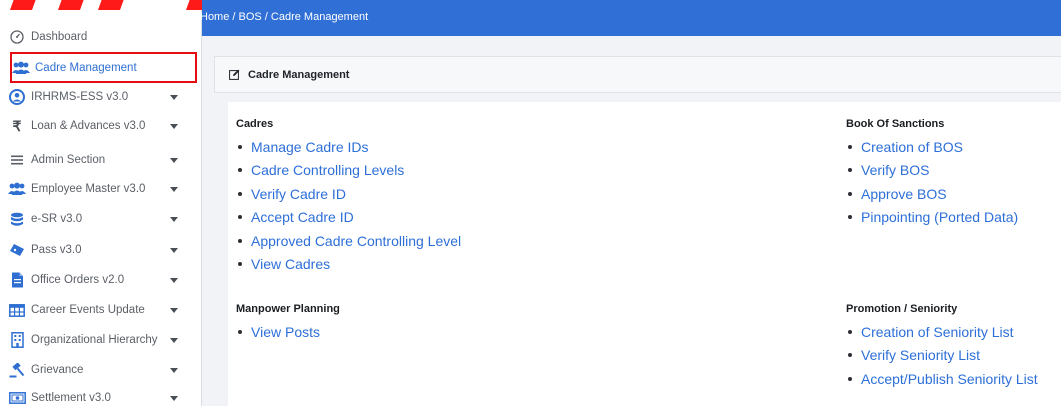 This screenshot has height=406, width=1061. I want to click on sidebar-item-admin-section: Admin Section, so click(103, 160).